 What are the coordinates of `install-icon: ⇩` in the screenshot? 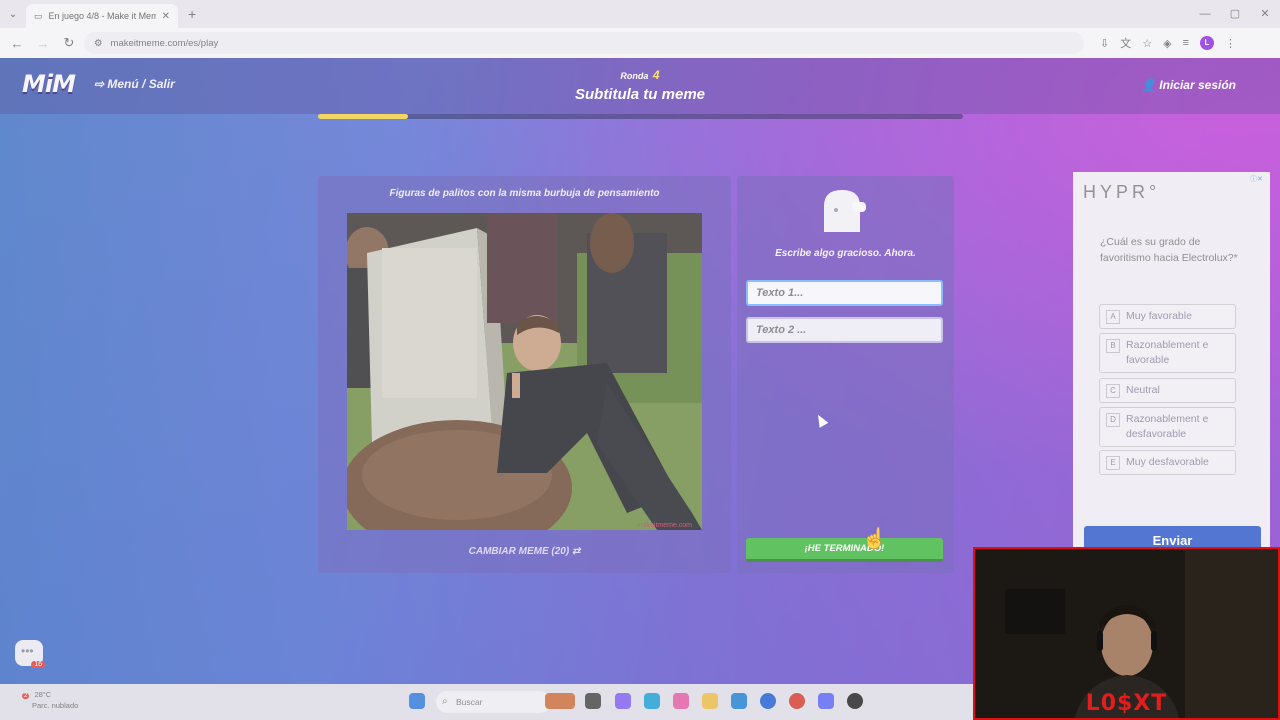 It's located at (1104, 43).